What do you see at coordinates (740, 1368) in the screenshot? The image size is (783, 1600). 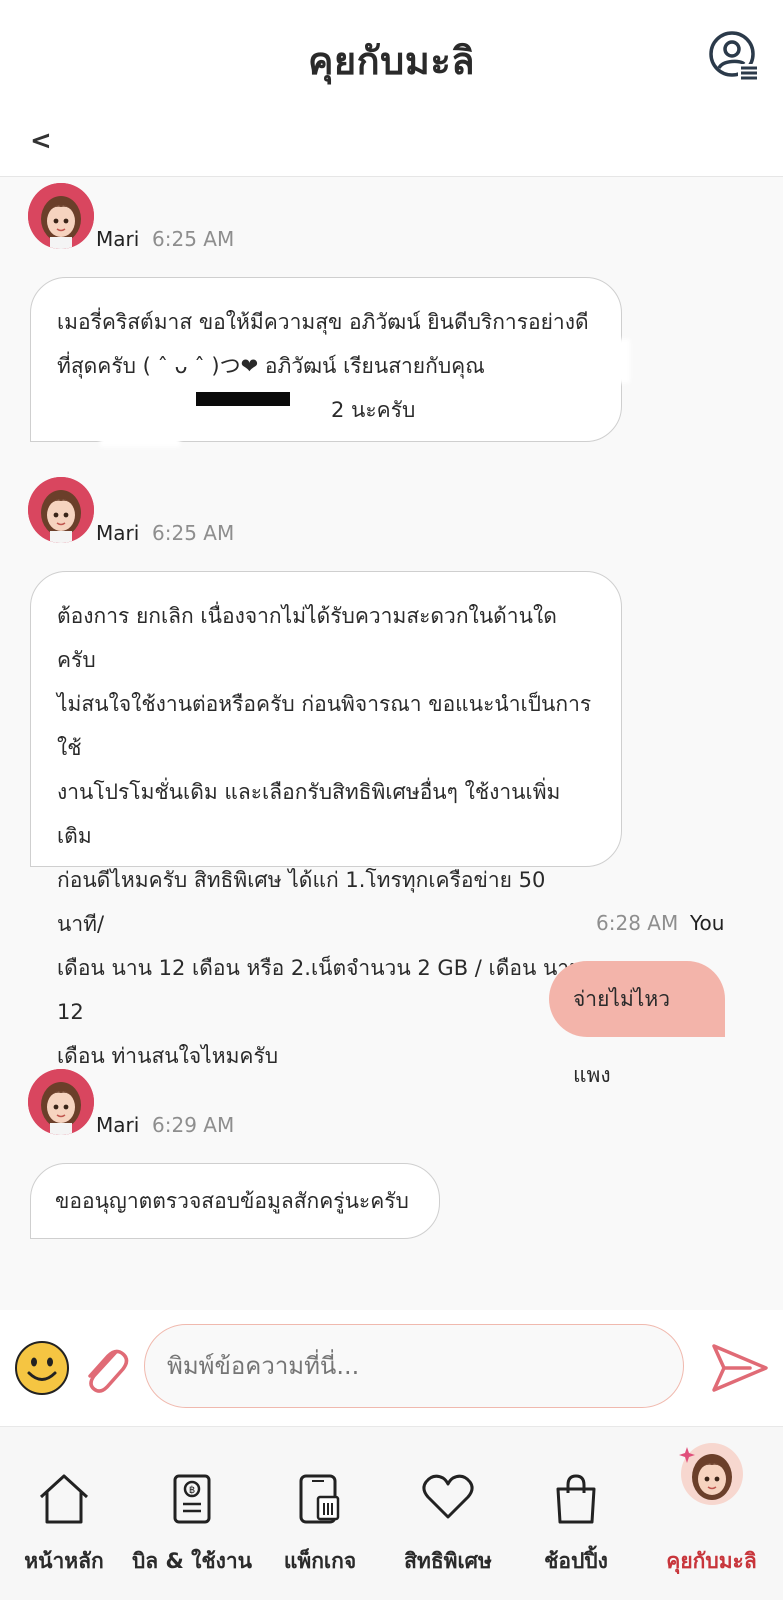 I see `send-icon` at bounding box center [740, 1368].